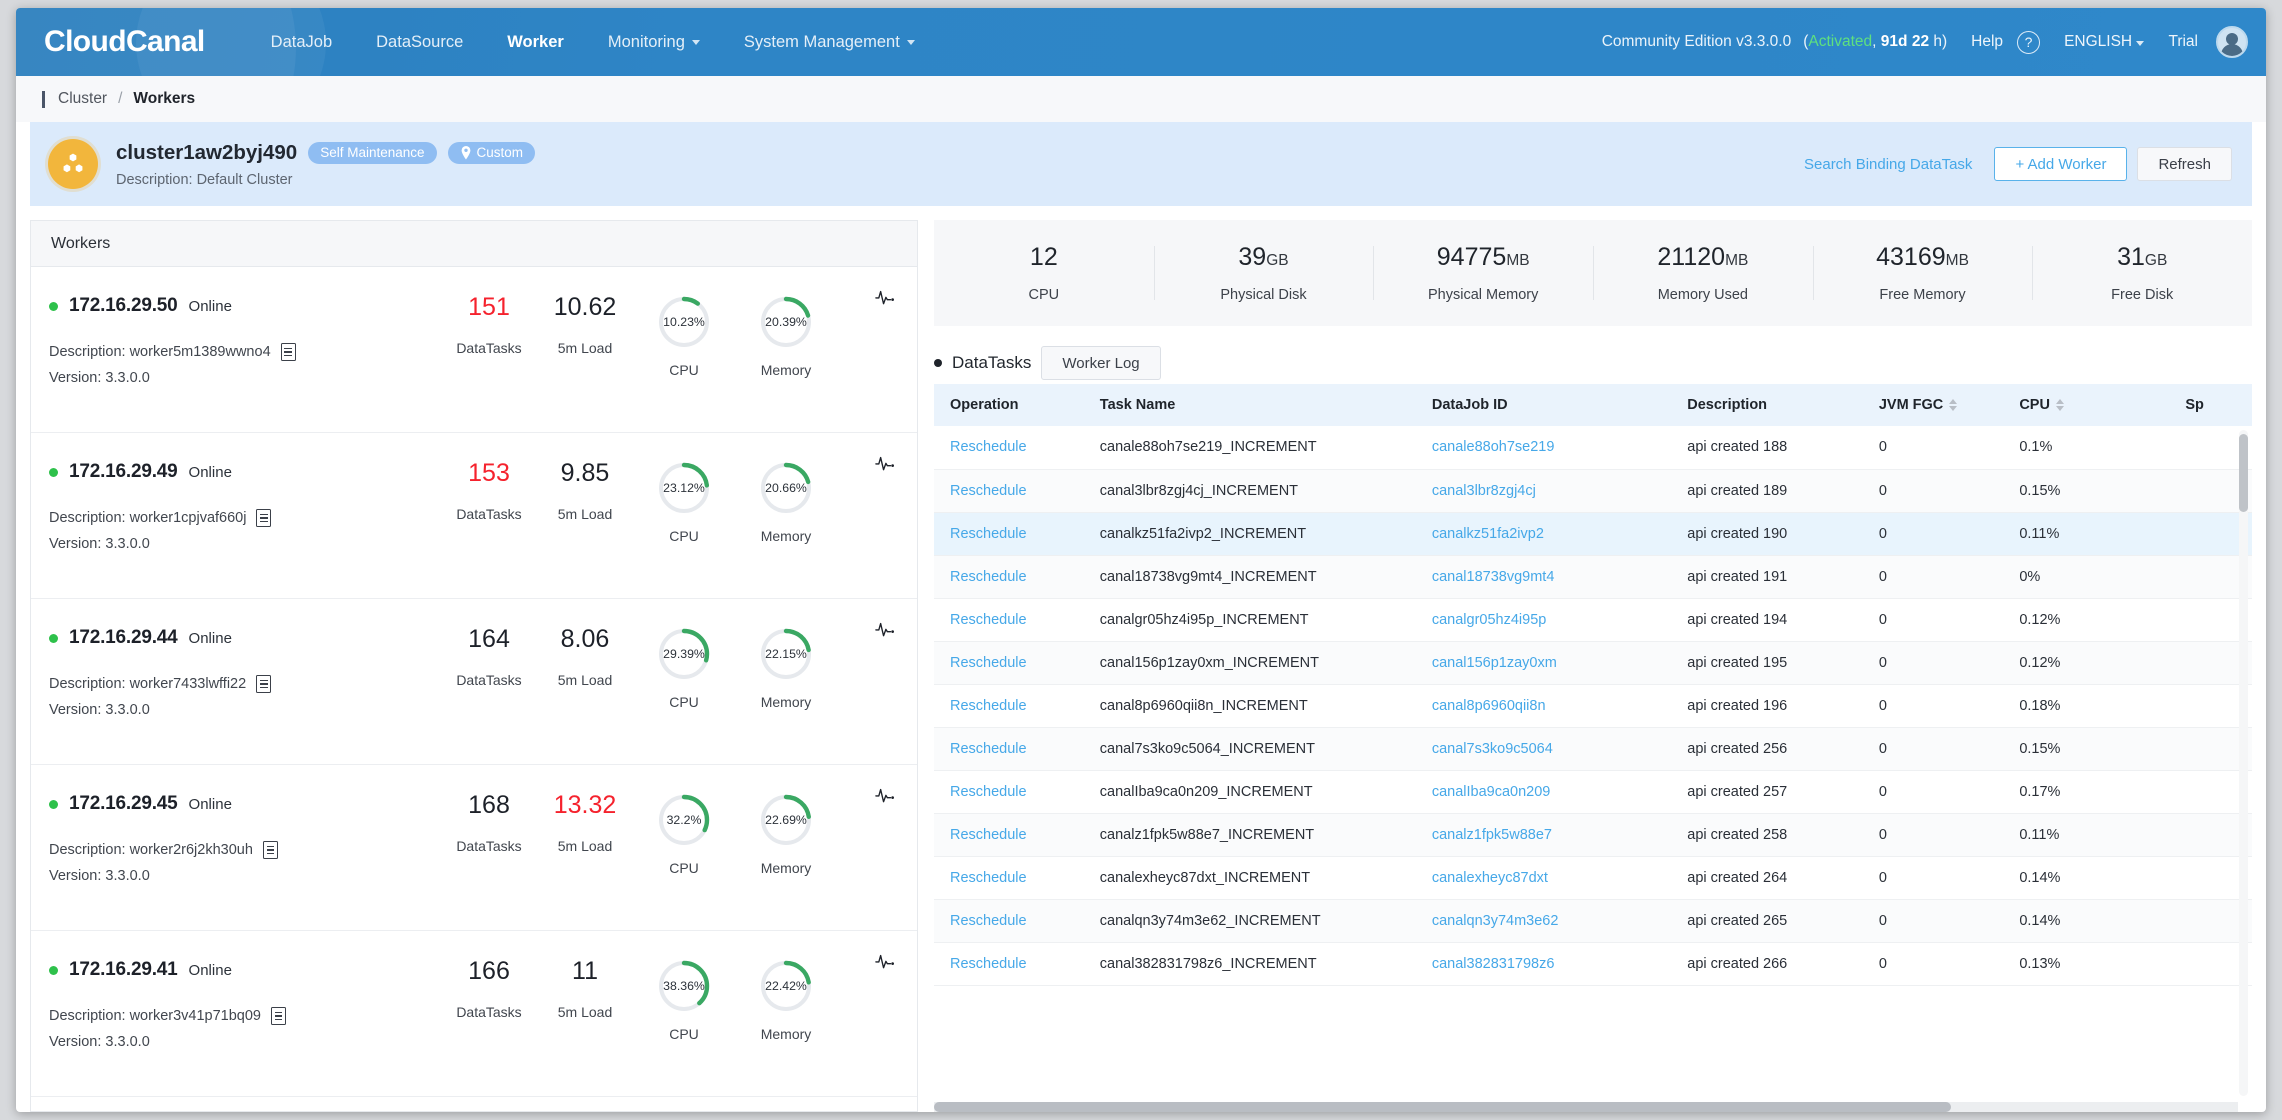 Image resolution: width=2282 pixels, height=1120 pixels. What do you see at coordinates (1101, 363) in the screenshot?
I see `worker-log-button: Worker Log` at bounding box center [1101, 363].